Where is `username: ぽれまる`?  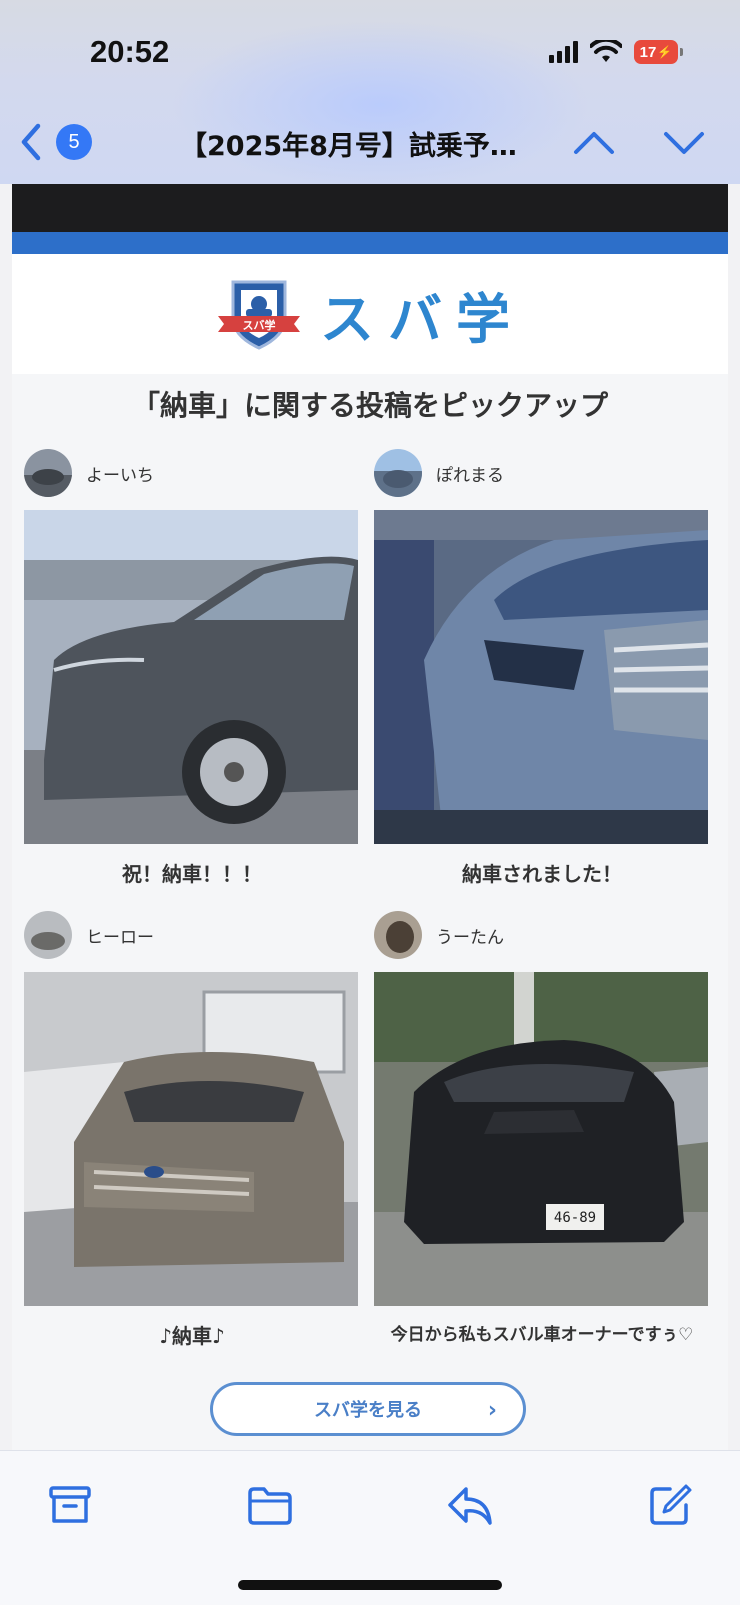
username: ぽれまる is located at coordinates (470, 475).